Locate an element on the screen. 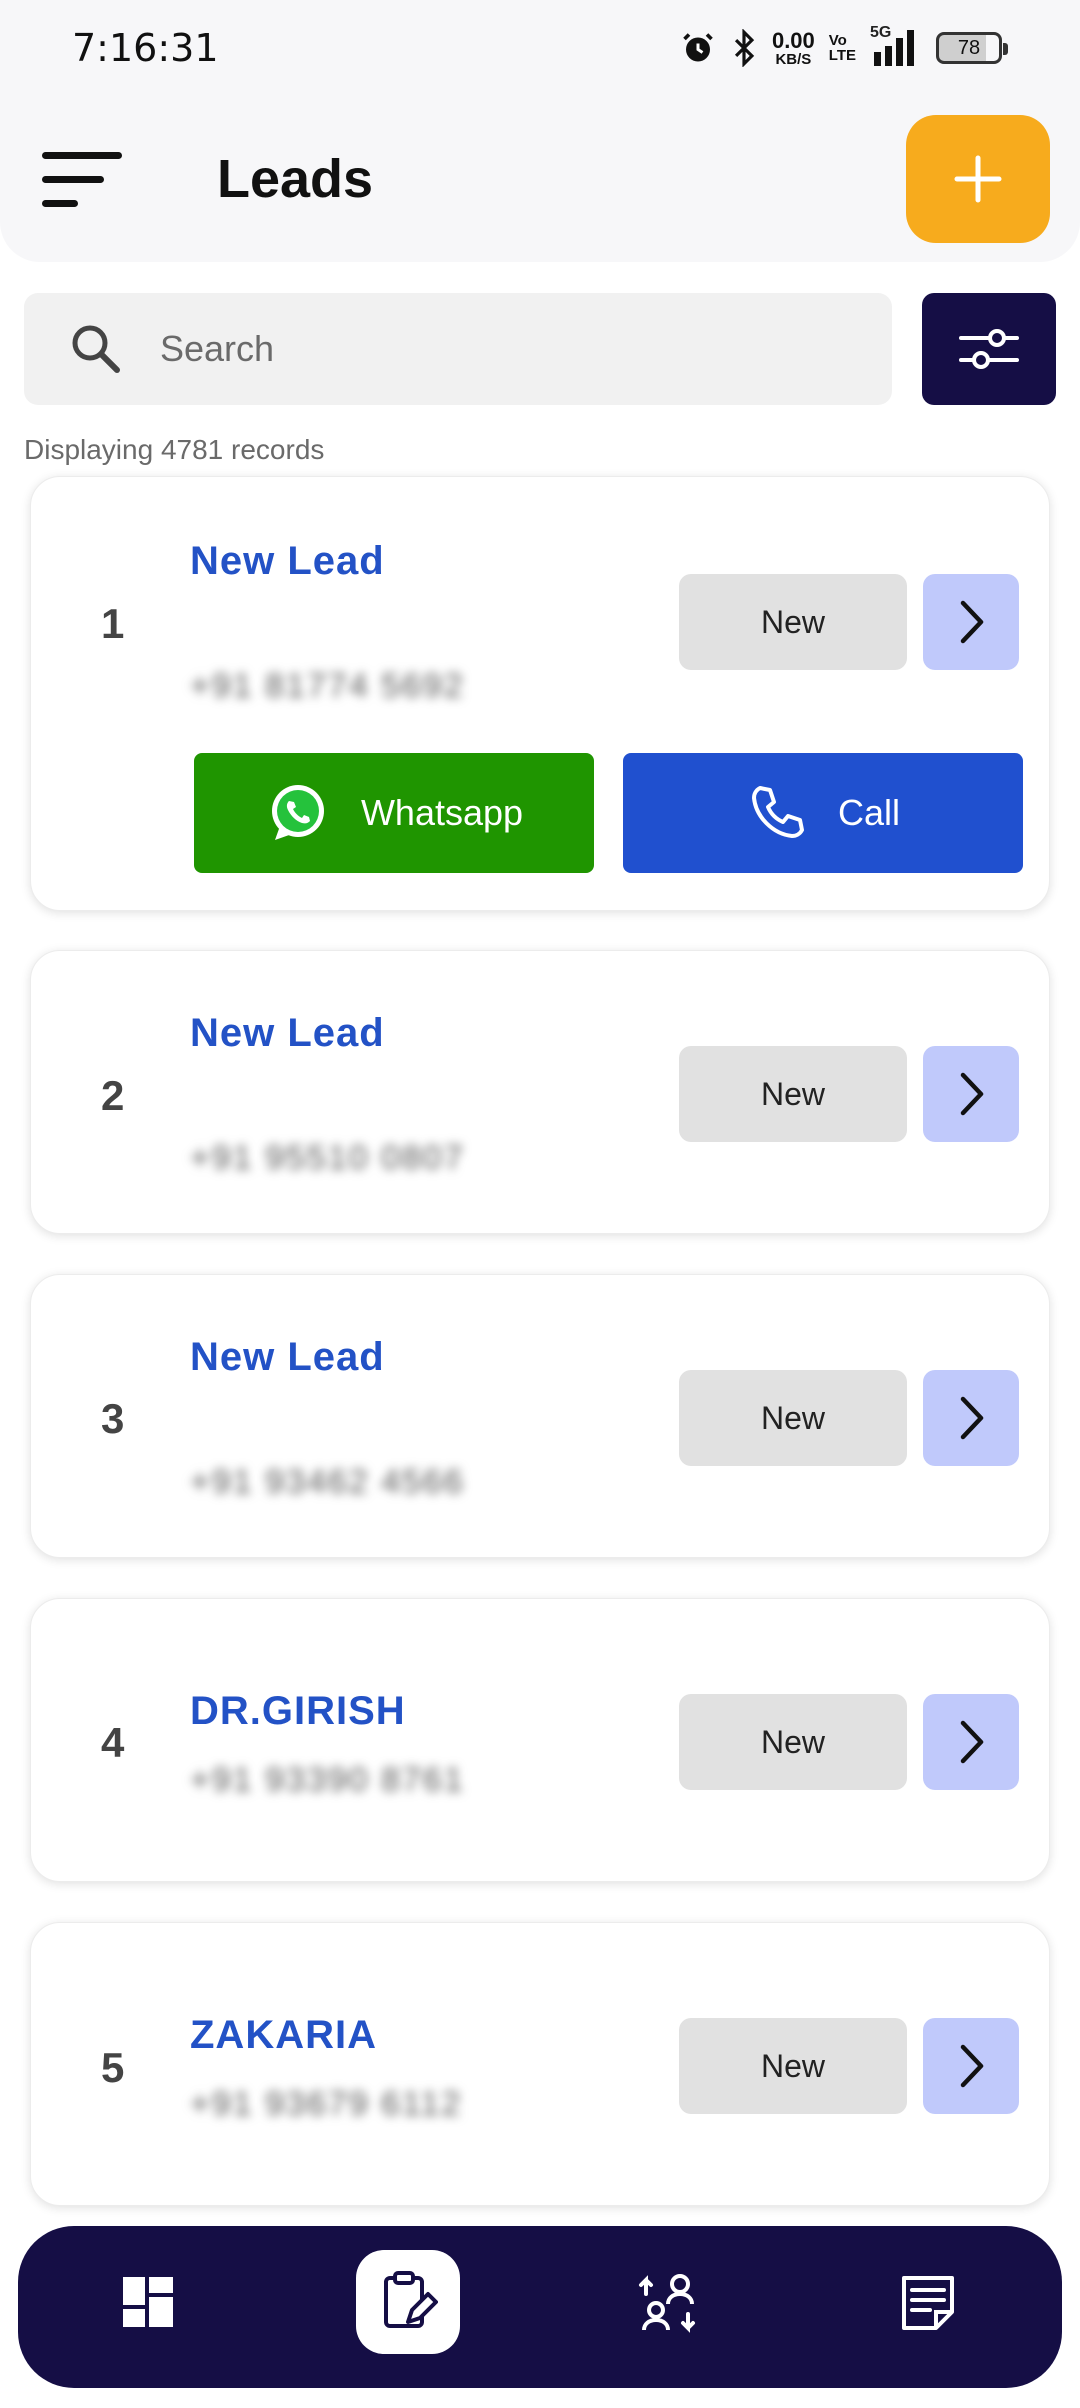 Image resolution: width=1080 pixels, height=2408 pixels. page-title: Leads is located at coordinates (295, 179).